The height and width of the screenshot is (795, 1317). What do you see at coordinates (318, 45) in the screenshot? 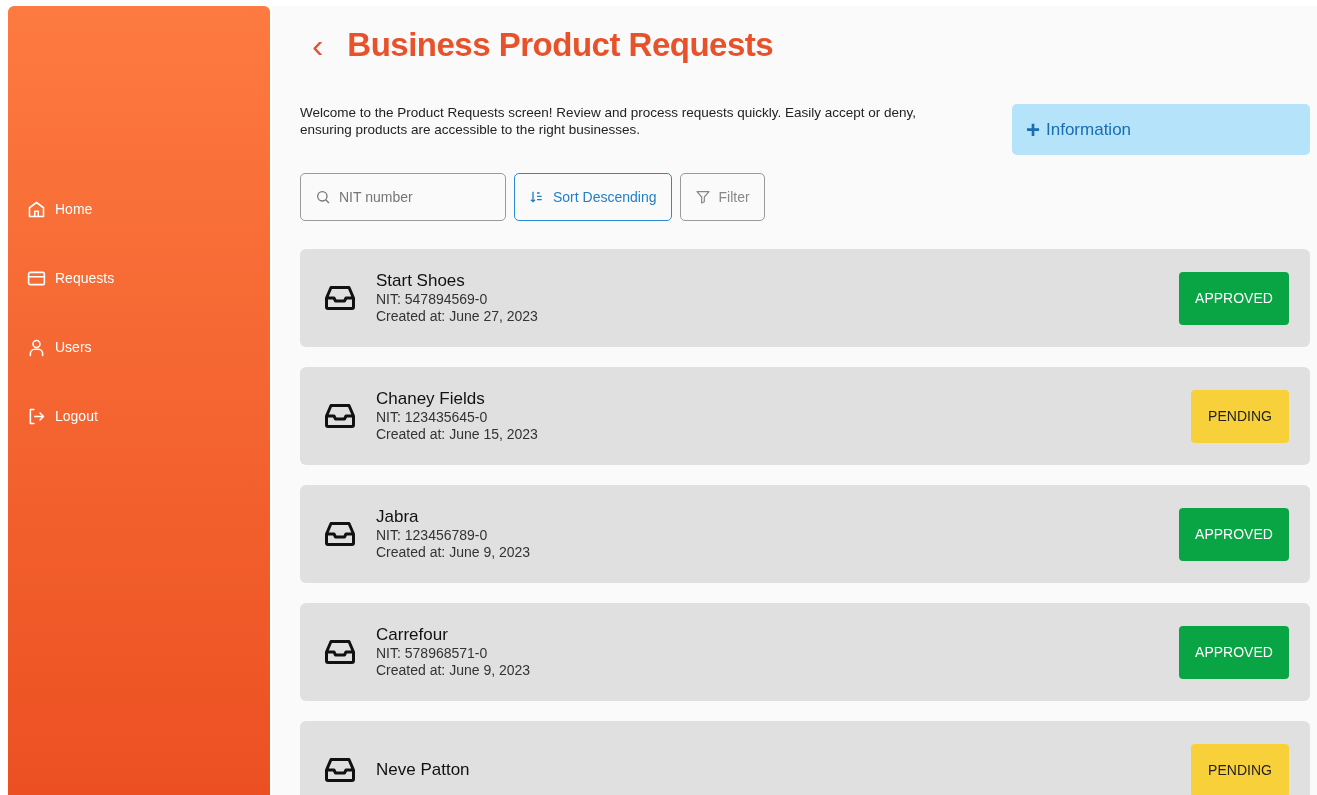
I see `back-button: ‹` at bounding box center [318, 45].